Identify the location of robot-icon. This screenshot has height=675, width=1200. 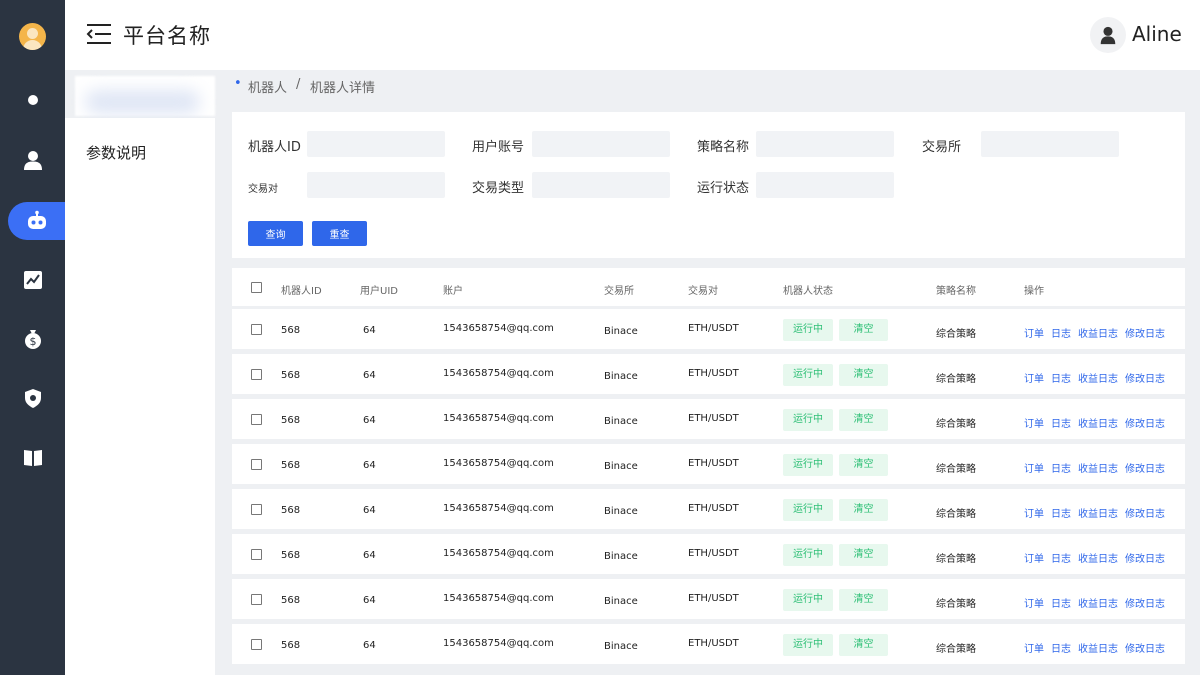
(36, 221).